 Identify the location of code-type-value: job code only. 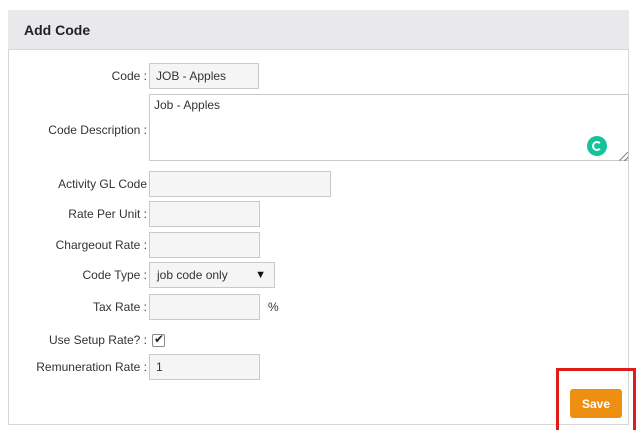
(192, 275).